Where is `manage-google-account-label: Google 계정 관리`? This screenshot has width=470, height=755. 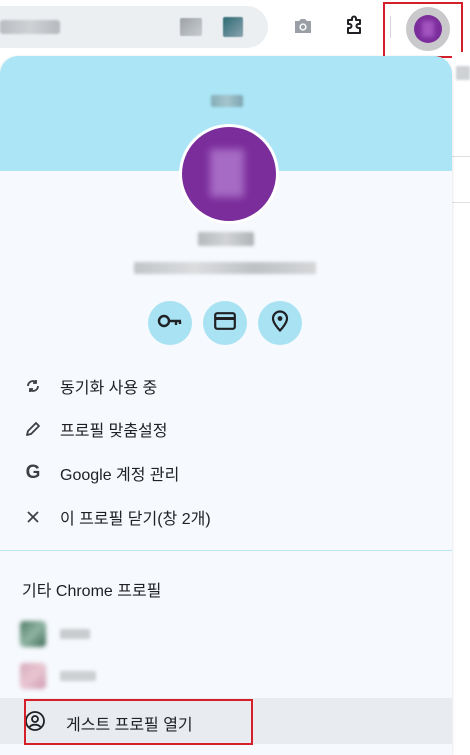 manage-google-account-label: Google 계정 관리 is located at coordinates (120, 475).